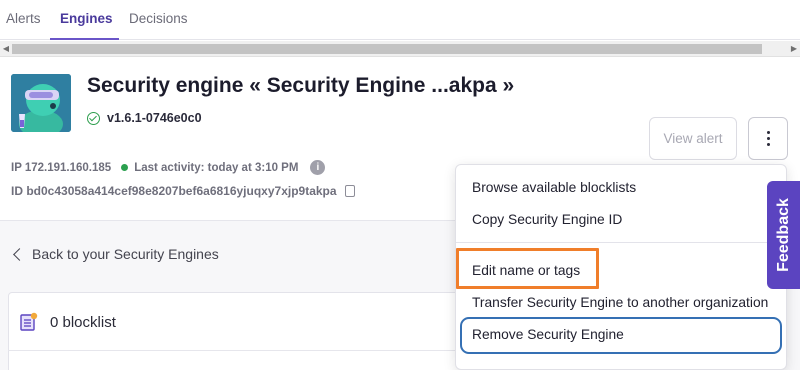  Describe the element at coordinates (400, 20) in the screenshot. I see `tab-bar: Alerts Engines Decisions` at that location.